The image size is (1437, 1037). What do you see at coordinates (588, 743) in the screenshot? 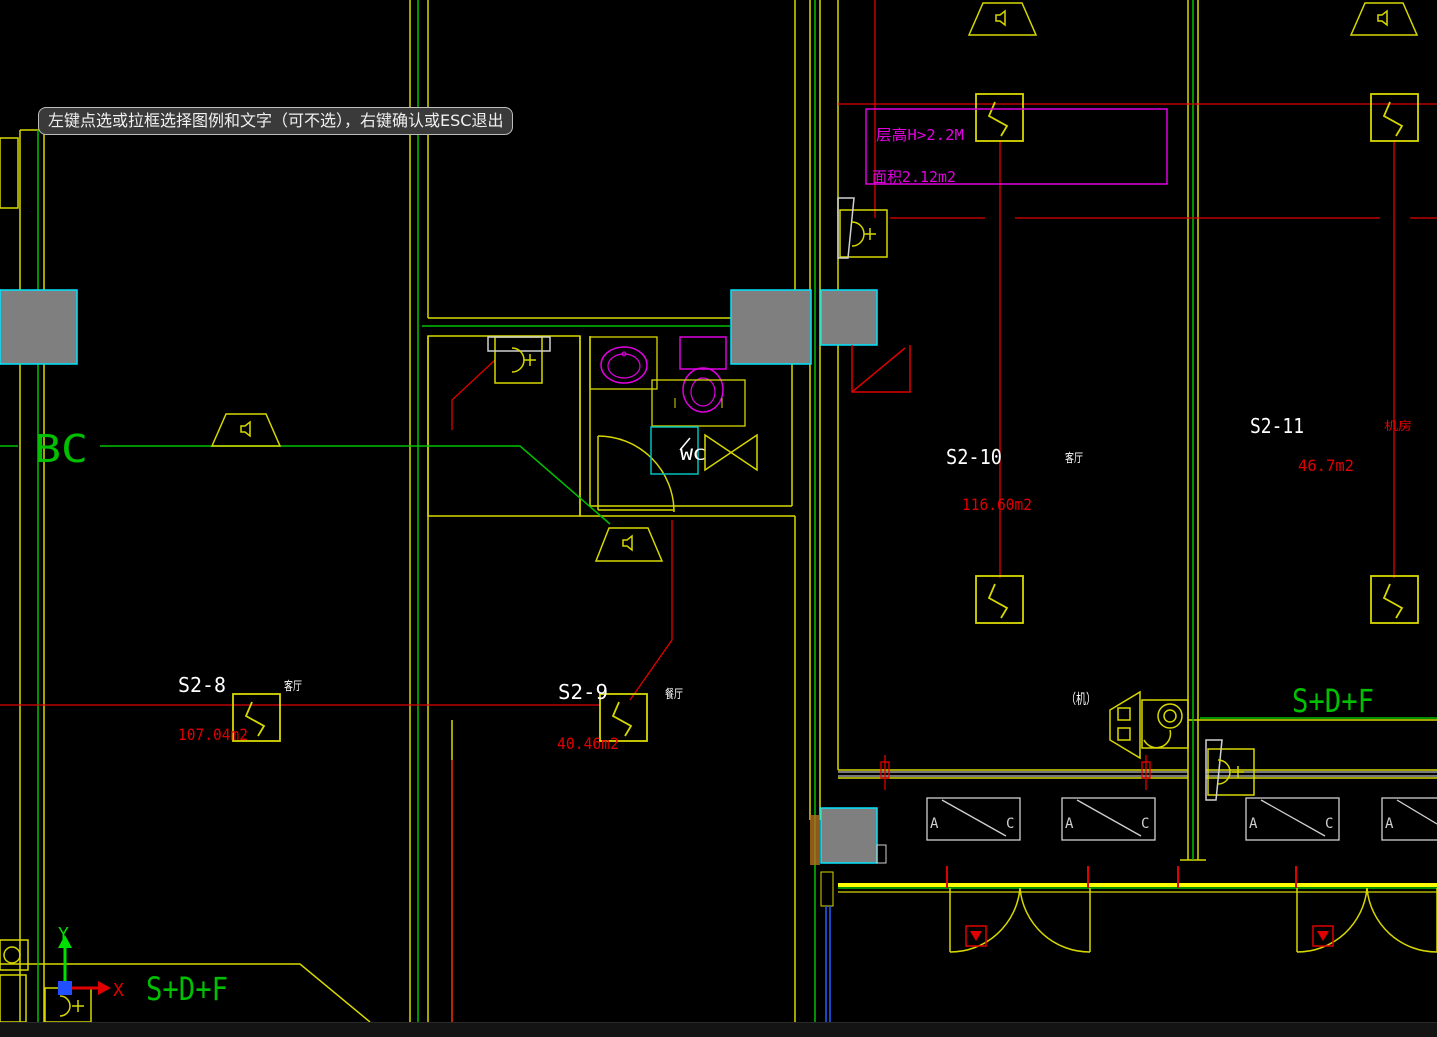
I see `room-area: 40.46m2` at bounding box center [588, 743].